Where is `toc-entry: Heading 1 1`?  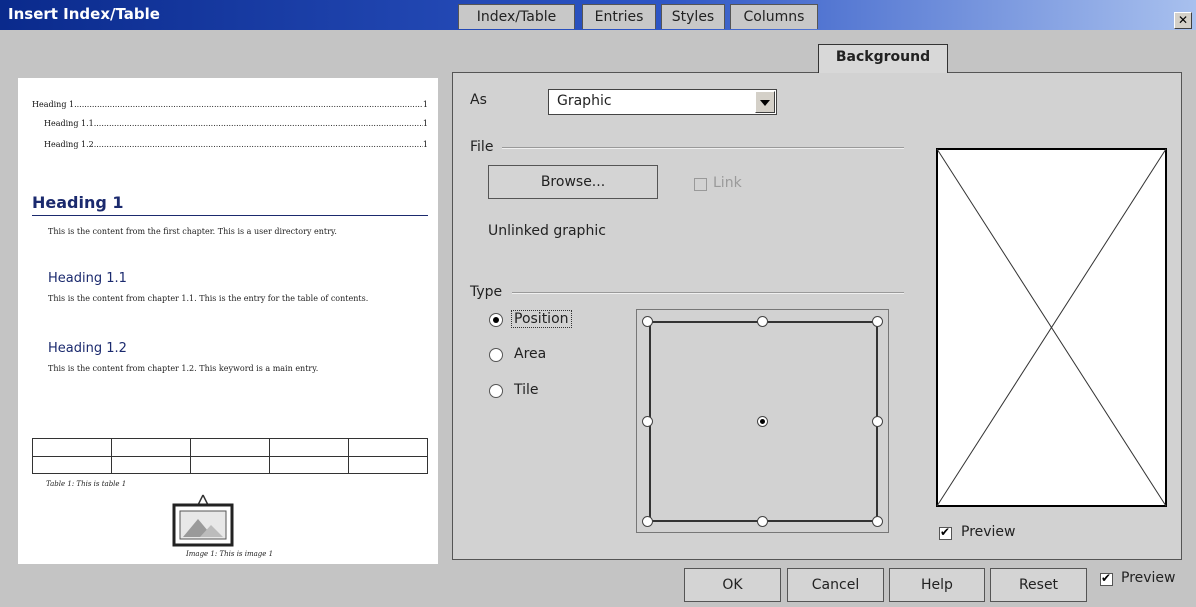
toc-entry: Heading 1 1 is located at coordinates (230, 104).